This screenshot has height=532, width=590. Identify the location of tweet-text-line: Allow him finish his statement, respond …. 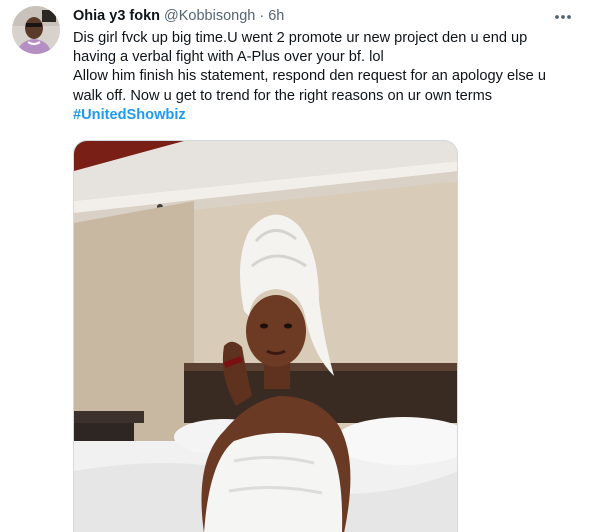
(309, 76).